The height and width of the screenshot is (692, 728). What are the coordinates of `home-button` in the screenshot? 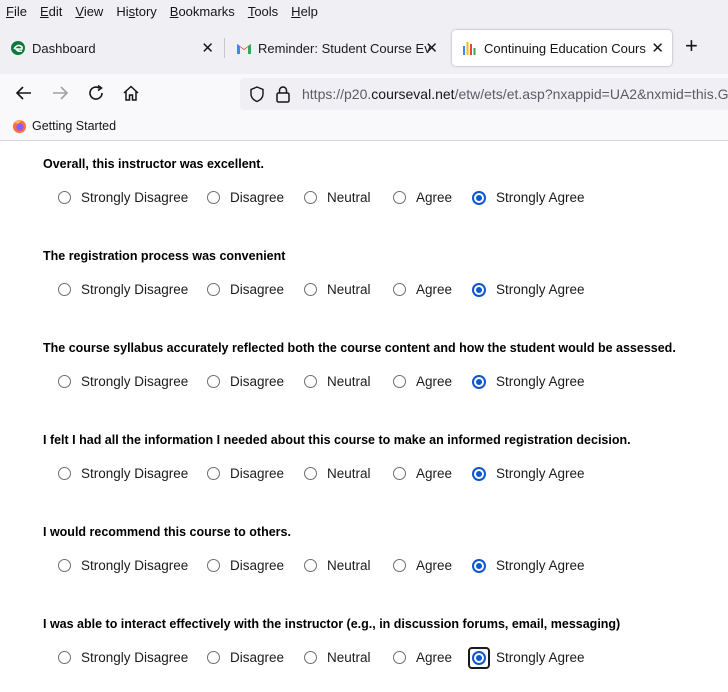 It's located at (131, 93).